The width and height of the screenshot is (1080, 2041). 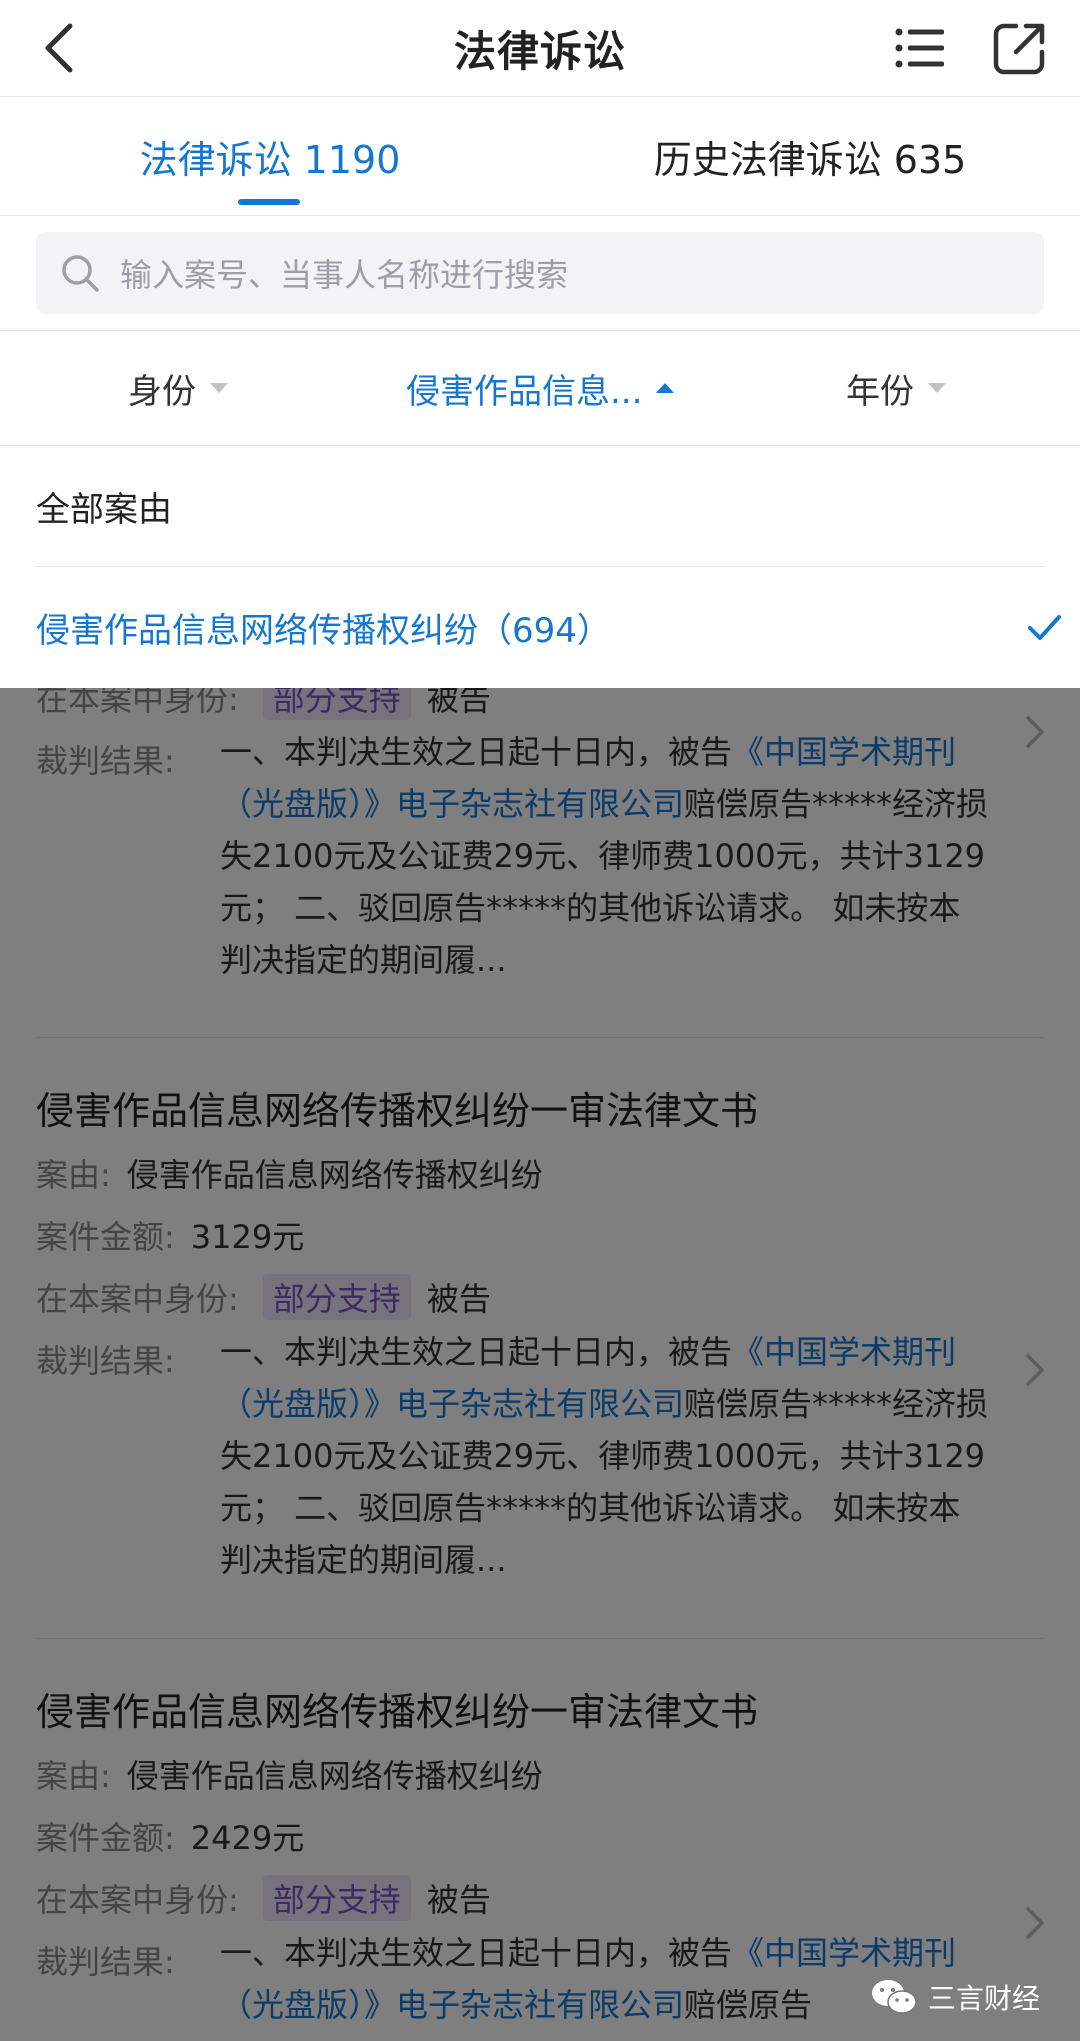 I want to click on filter-year-label: 年份, so click(x=880, y=391).